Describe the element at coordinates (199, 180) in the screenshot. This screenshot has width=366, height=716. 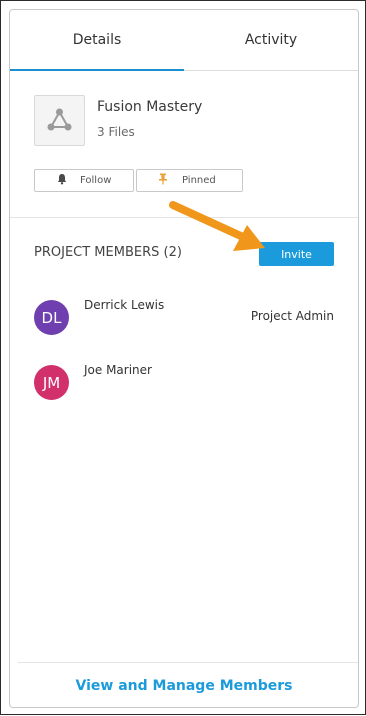
I see `pinned-label: Pinned` at that location.